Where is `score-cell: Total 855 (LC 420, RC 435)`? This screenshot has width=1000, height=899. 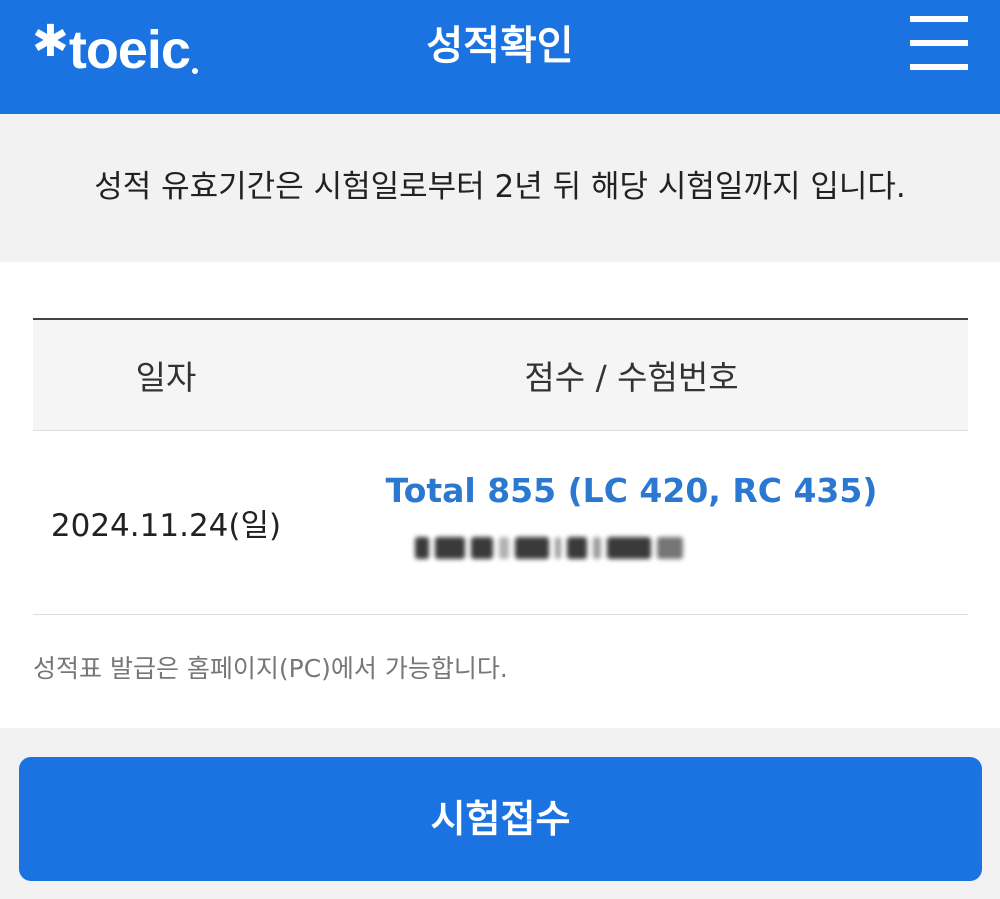 score-cell: Total 855 (LC 420, RC 435) is located at coordinates (631, 523).